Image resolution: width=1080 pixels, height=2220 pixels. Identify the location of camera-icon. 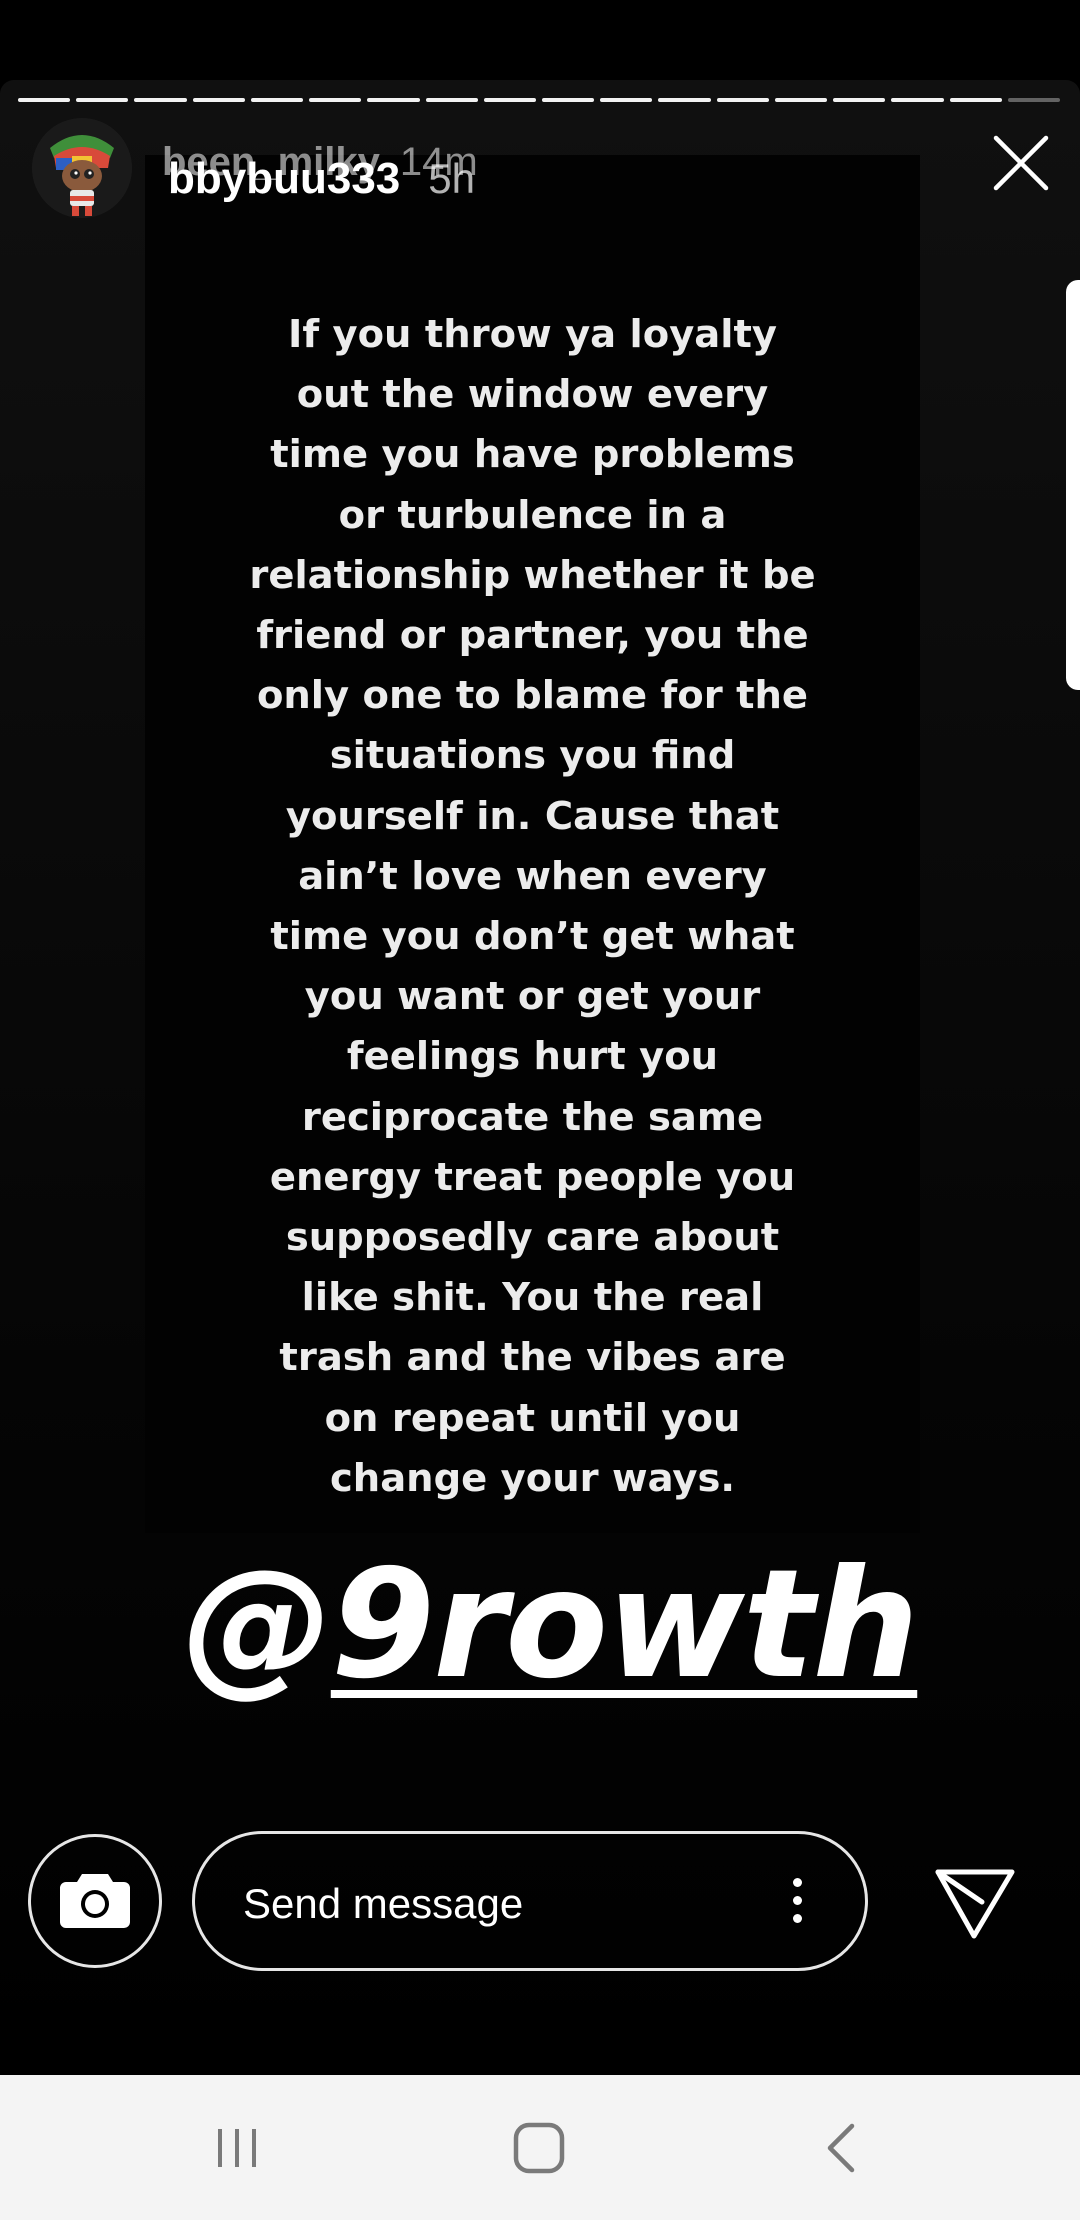
(95, 1901).